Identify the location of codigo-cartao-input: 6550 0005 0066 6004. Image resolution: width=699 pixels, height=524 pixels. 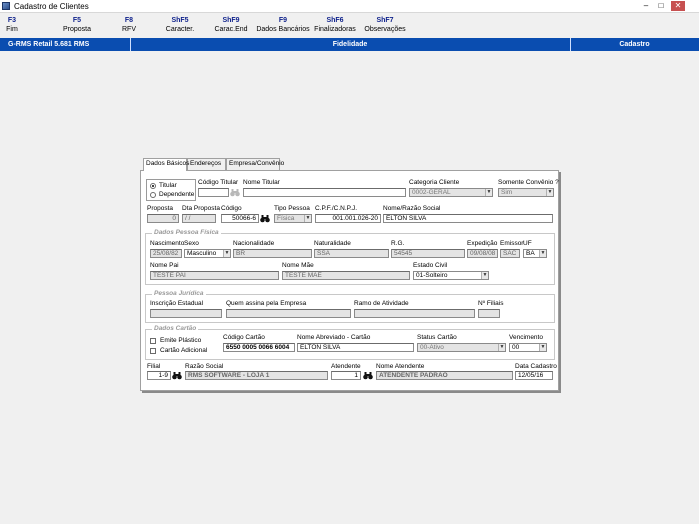
(259, 347).